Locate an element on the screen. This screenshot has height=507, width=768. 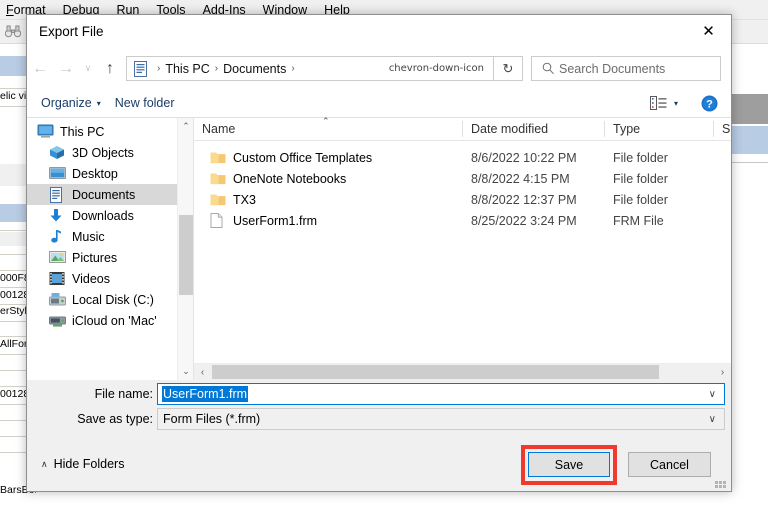
recent-locations-button: ∨ is located at coordinates (88, 69).